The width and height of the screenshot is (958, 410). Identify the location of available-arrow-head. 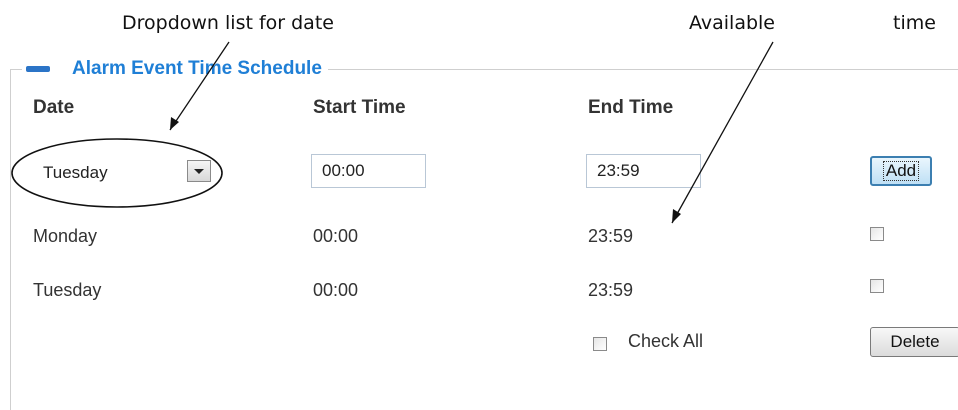
(676, 216).